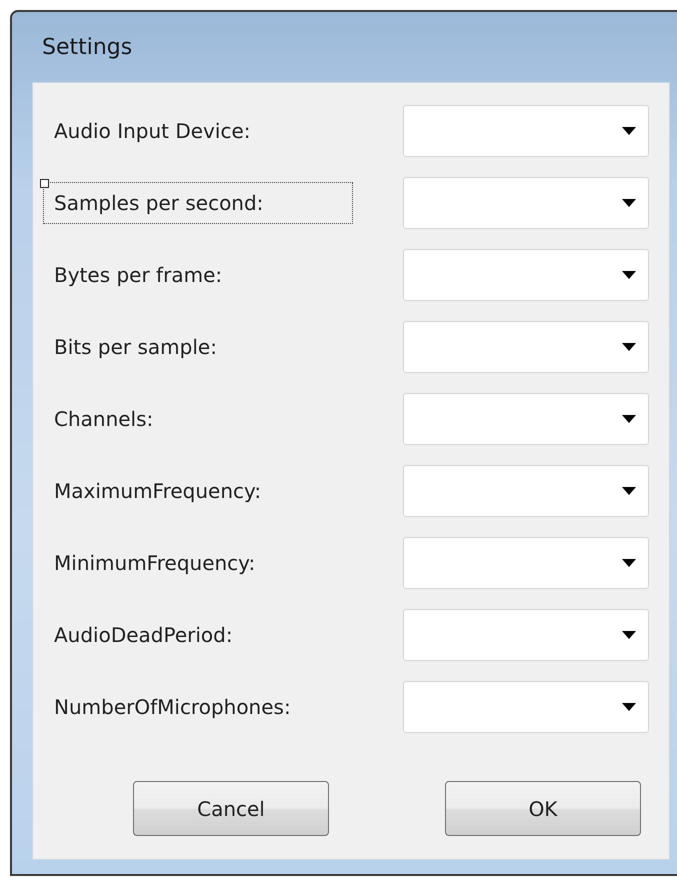 Image resolution: width=677 pixels, height=888 pixels. What do you see at coordinates (172, 707) in the screenshot?
I see `field-label: NumberOfMicrophones:` at bounding box center [172, 707].